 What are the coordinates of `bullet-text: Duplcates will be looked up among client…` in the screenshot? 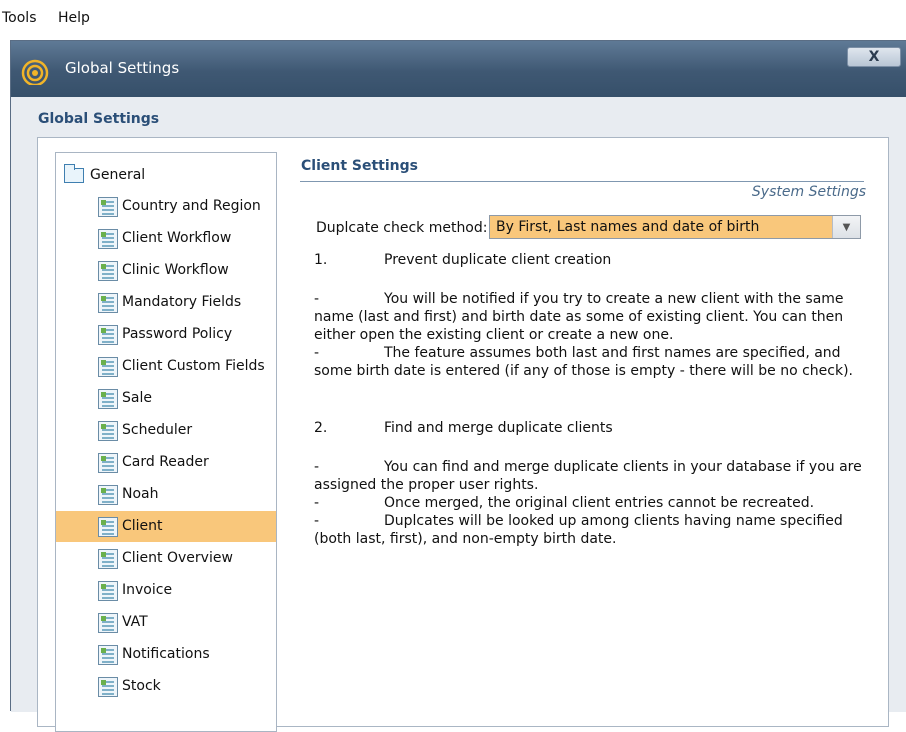 It's located at (613, 521).